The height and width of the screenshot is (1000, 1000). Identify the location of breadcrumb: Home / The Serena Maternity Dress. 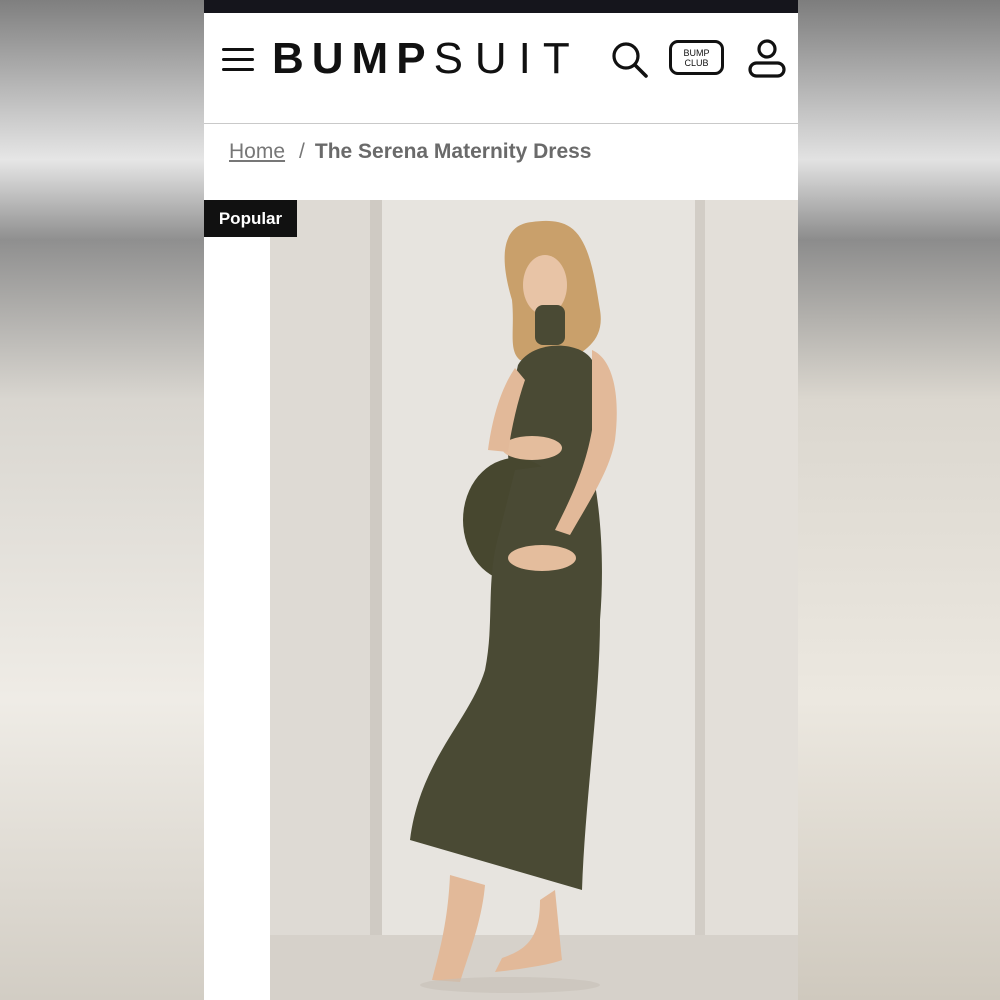
(410, 152).